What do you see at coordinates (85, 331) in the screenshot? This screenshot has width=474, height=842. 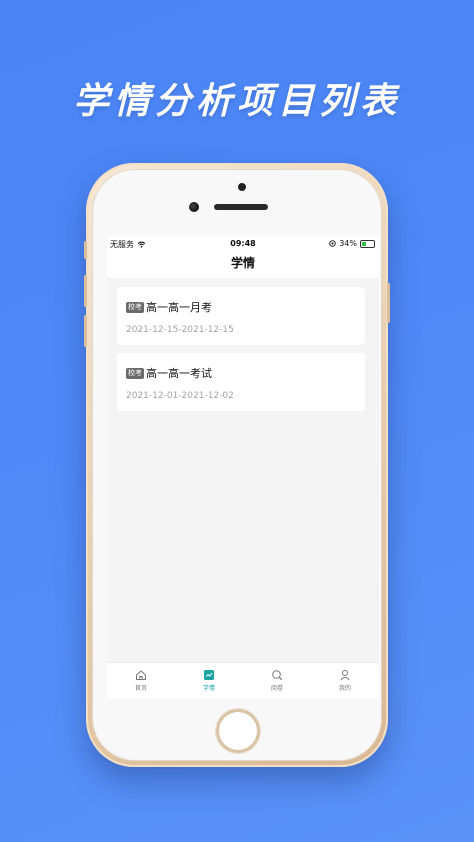 I see `volume-down-button` at bounding box center [85, 331].